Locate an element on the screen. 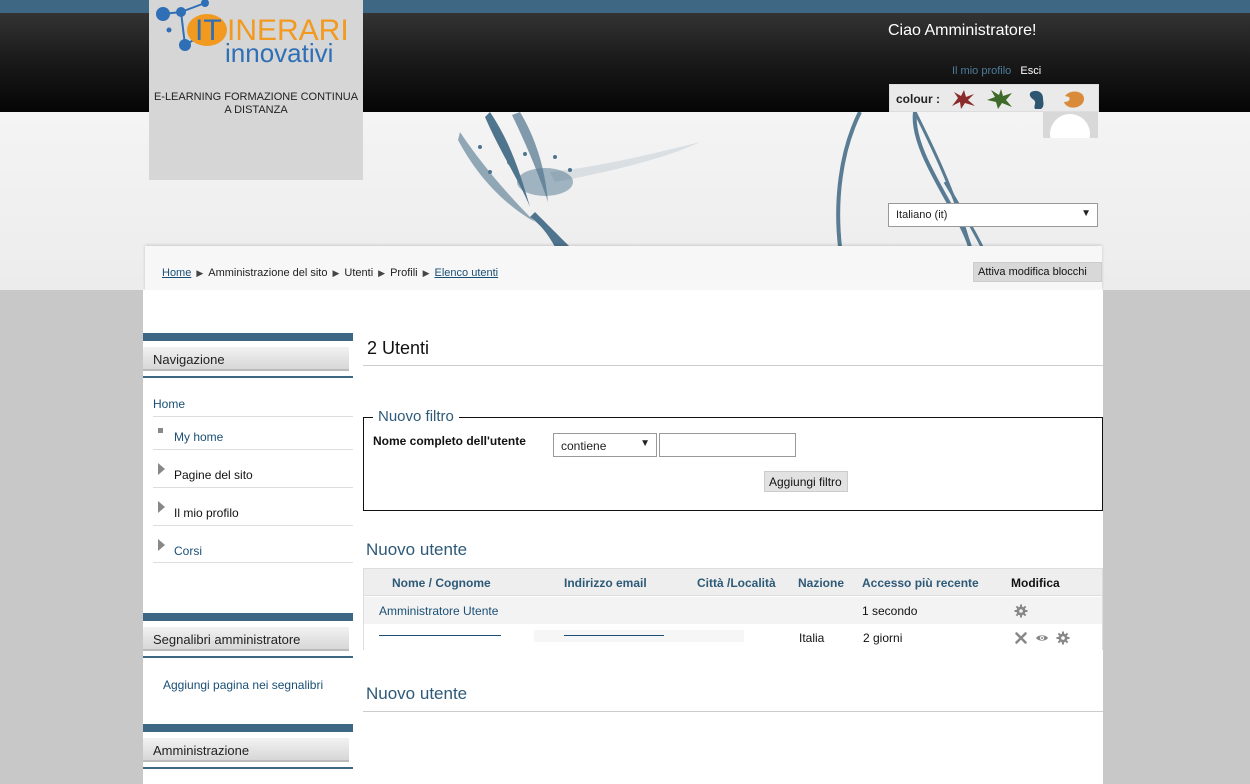 The height and width of the screenshot is (784, 1250). redacted-contact-area is located at coordinates (639, 636).